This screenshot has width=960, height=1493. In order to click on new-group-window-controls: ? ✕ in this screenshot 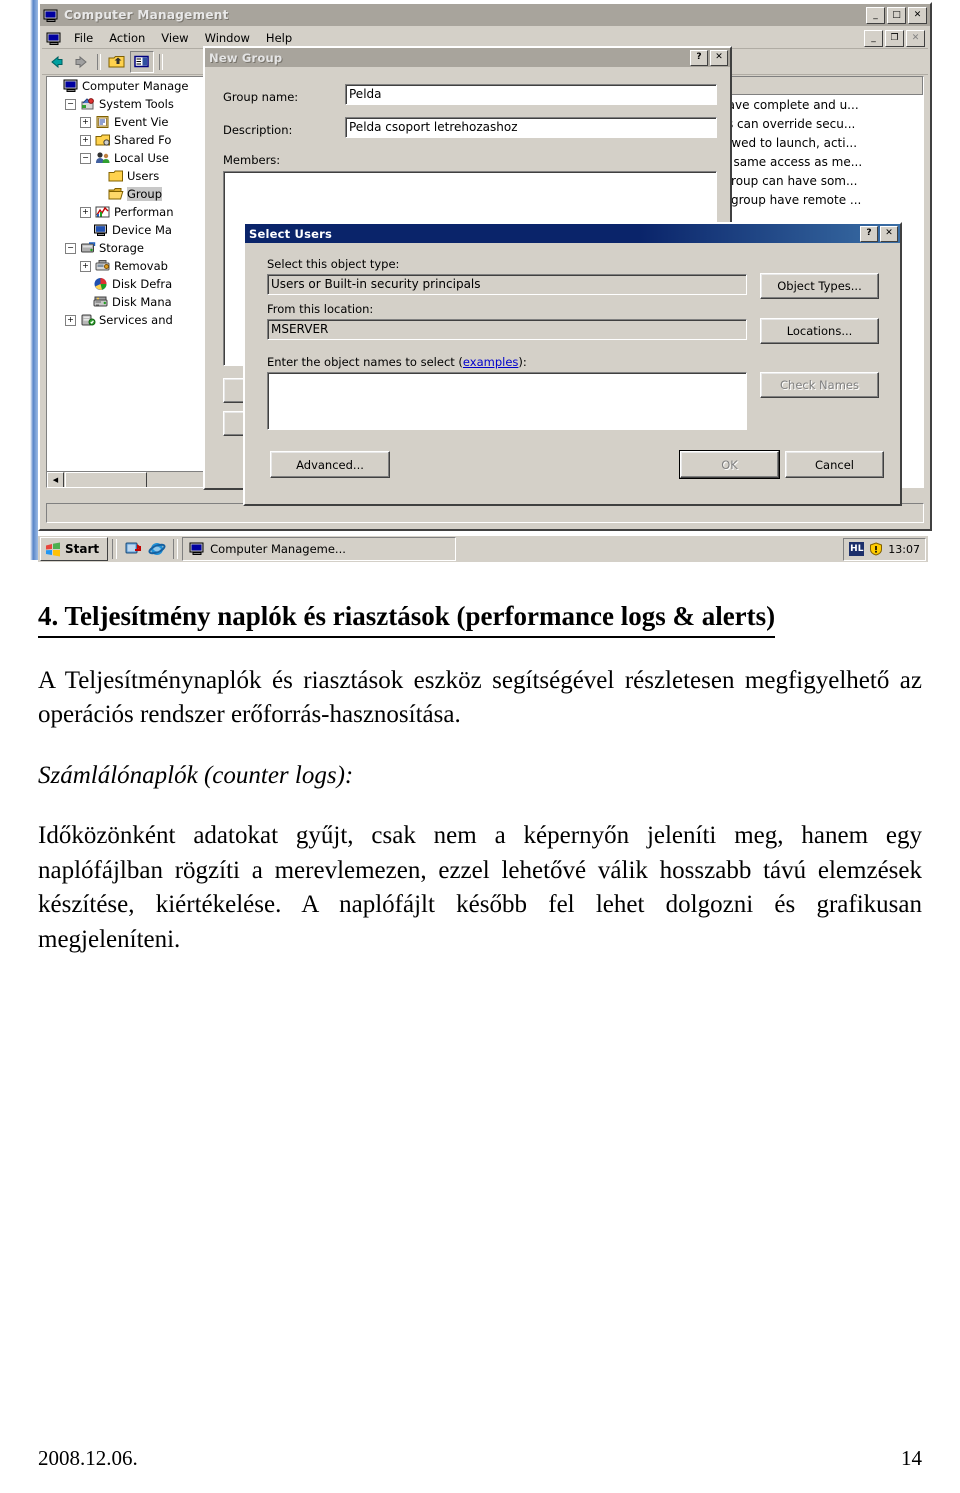, I will do `click(709, 57)`.